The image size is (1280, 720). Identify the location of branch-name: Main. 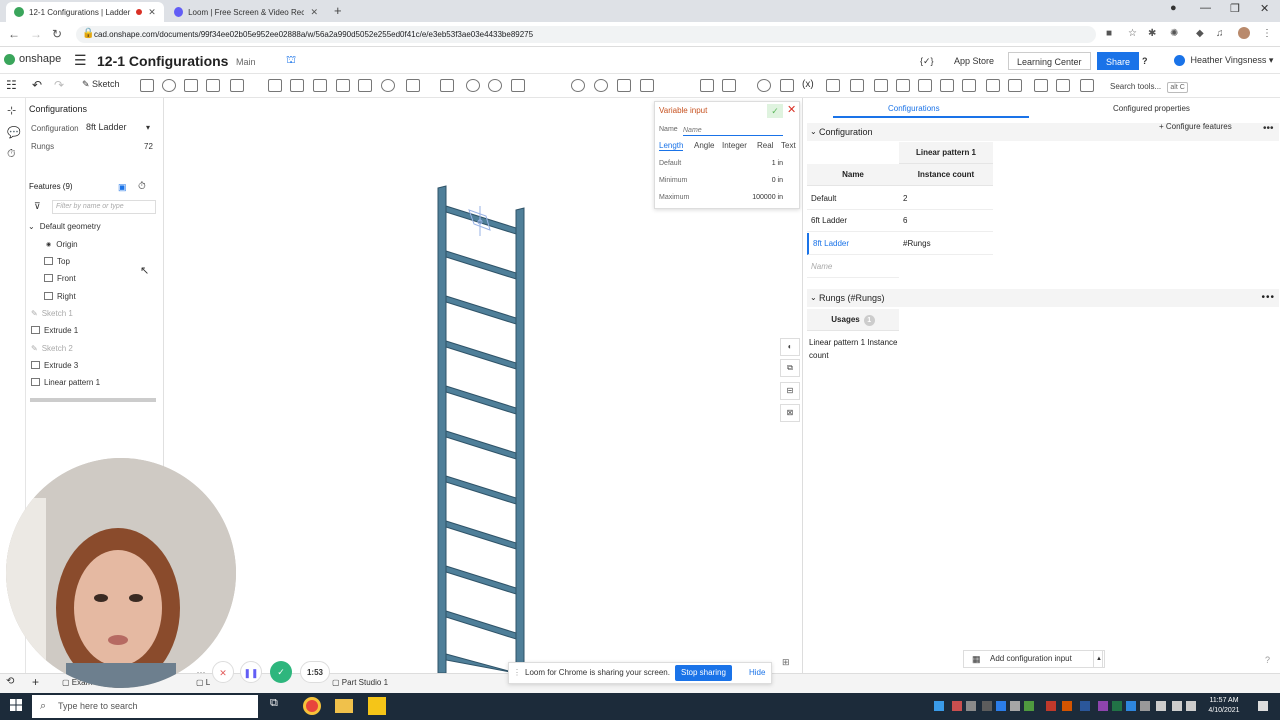
(246, 62).